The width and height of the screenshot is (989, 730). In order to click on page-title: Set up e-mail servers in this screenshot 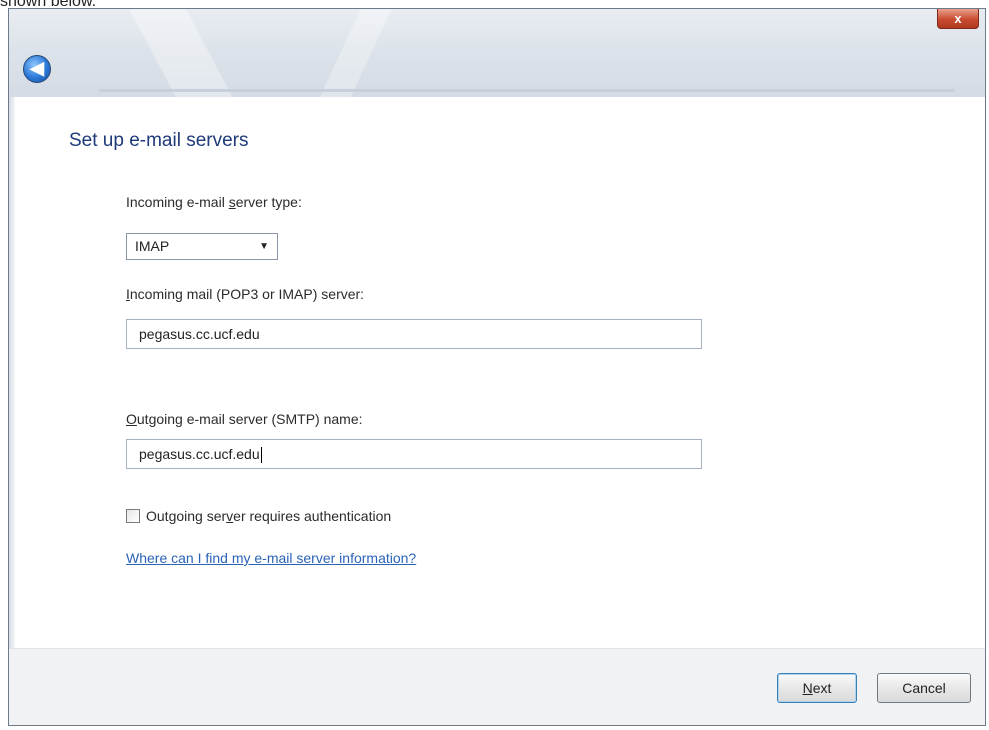, I will do `click(159, 140)`.